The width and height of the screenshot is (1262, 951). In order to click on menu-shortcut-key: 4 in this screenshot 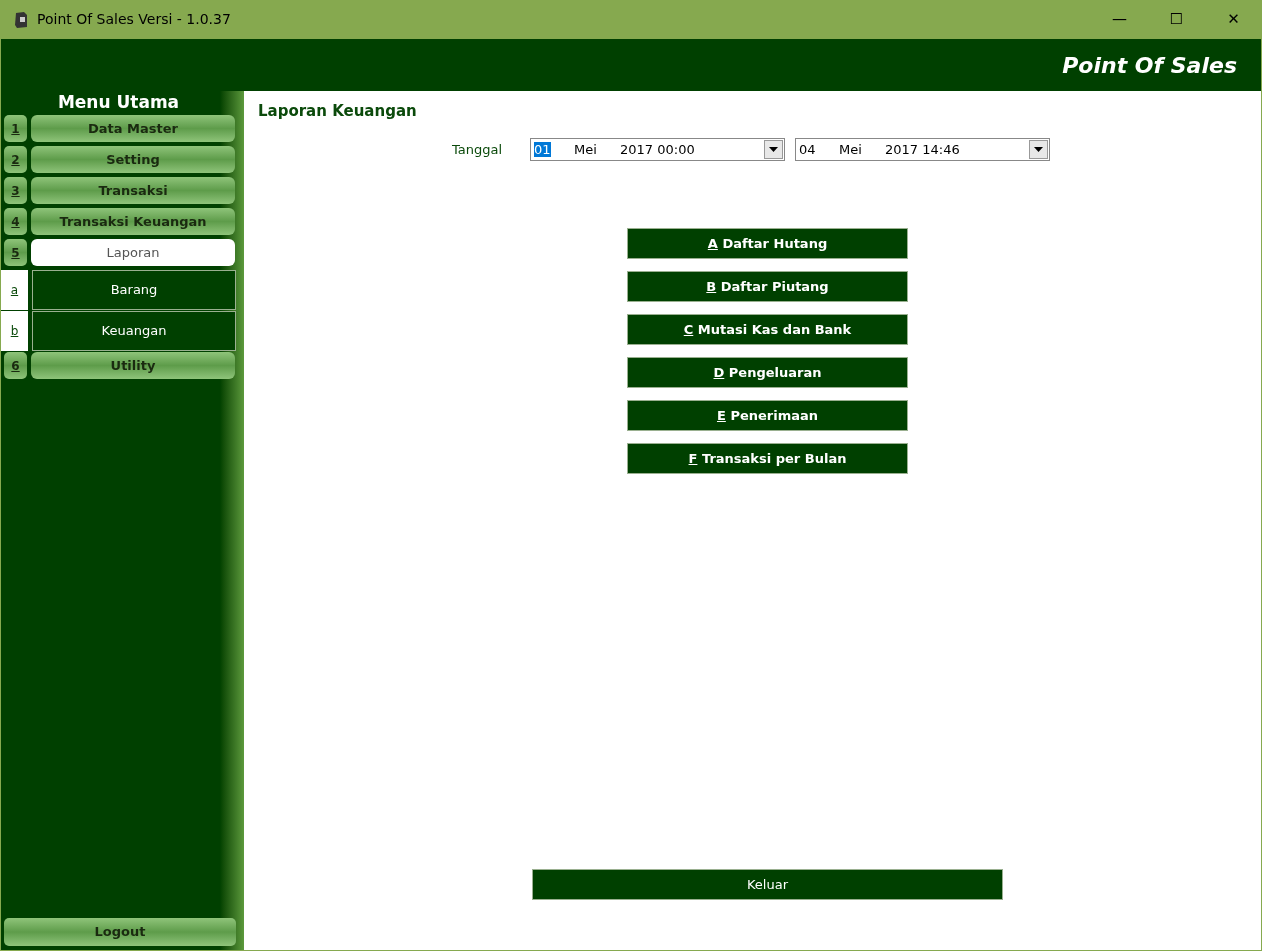, I will do `click(15, 221)`.